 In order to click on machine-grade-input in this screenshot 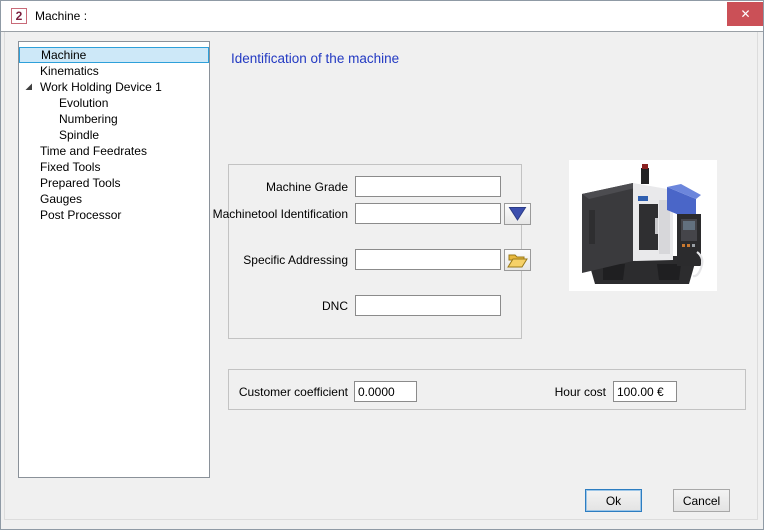, I will do `click(428, 186)`.